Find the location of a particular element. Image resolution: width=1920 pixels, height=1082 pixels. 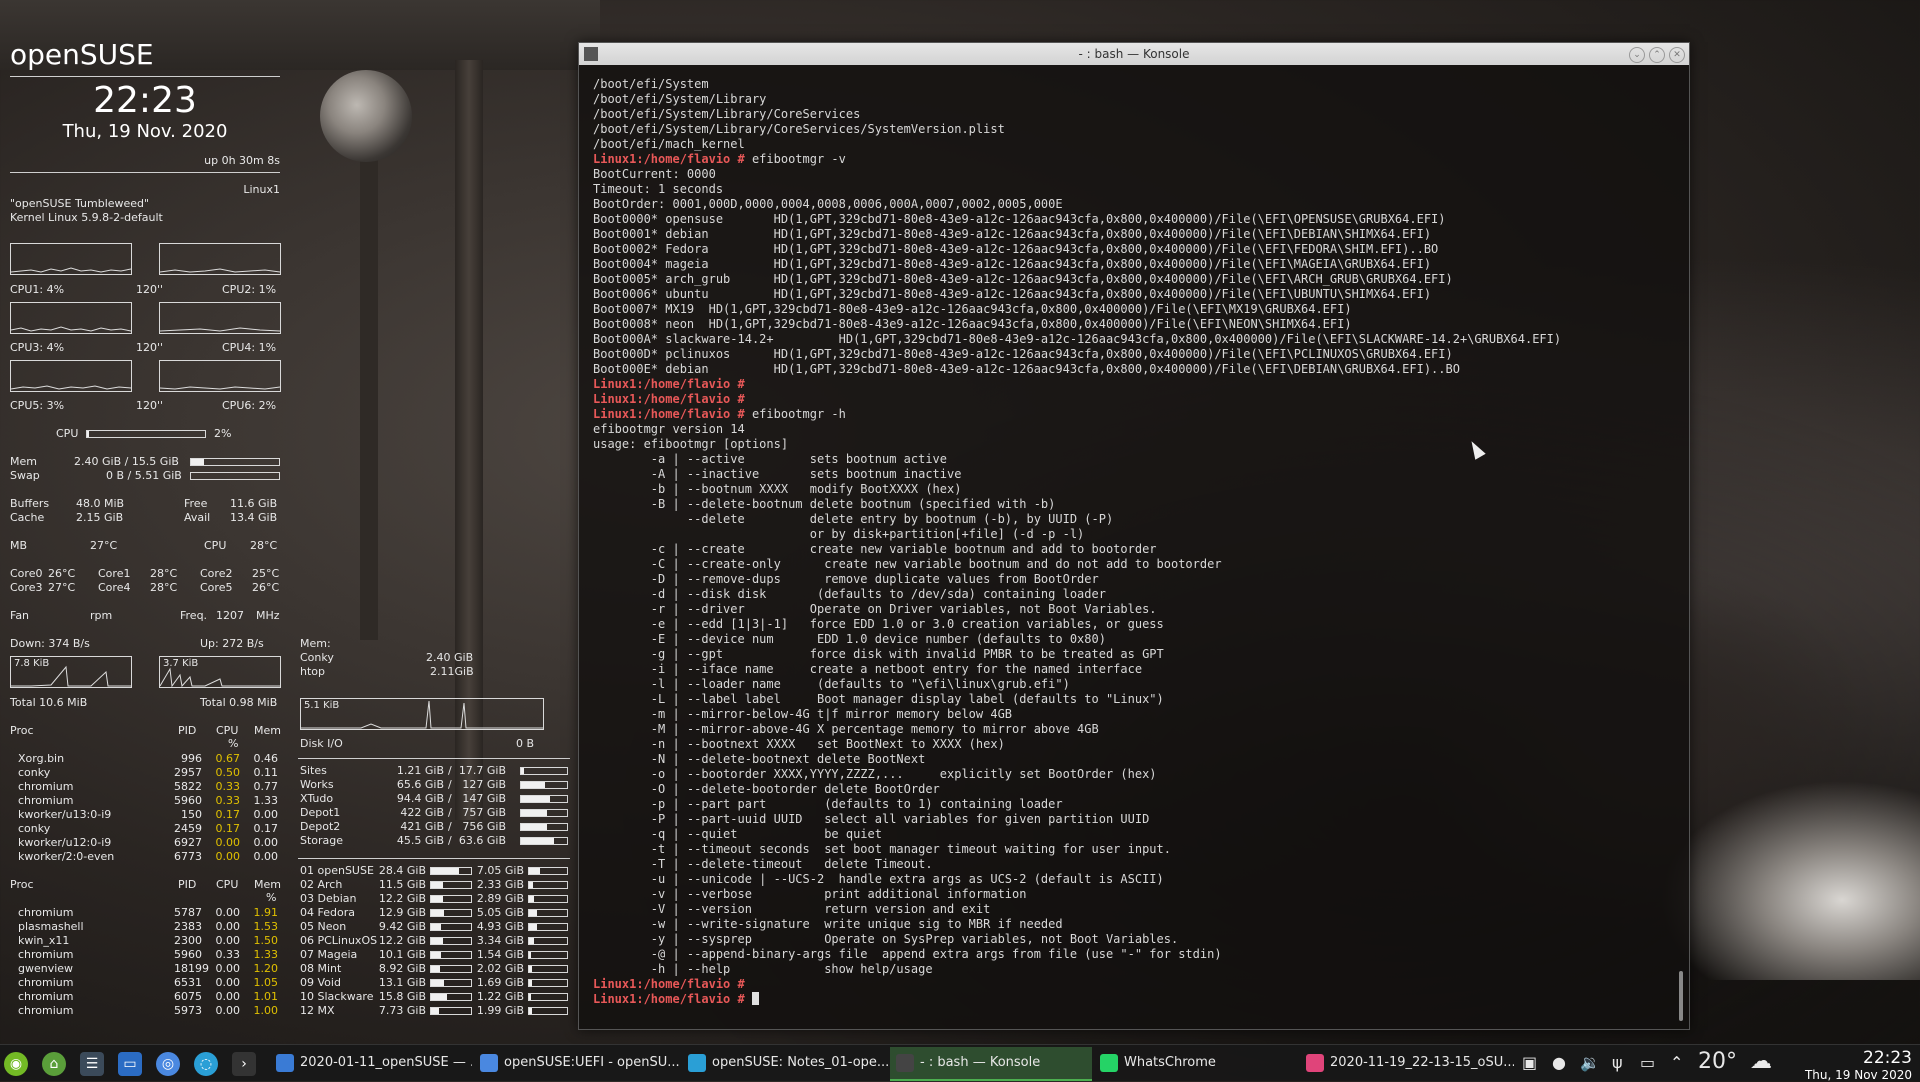

terminal-scrollbar is located at coordinates (1681, 996).